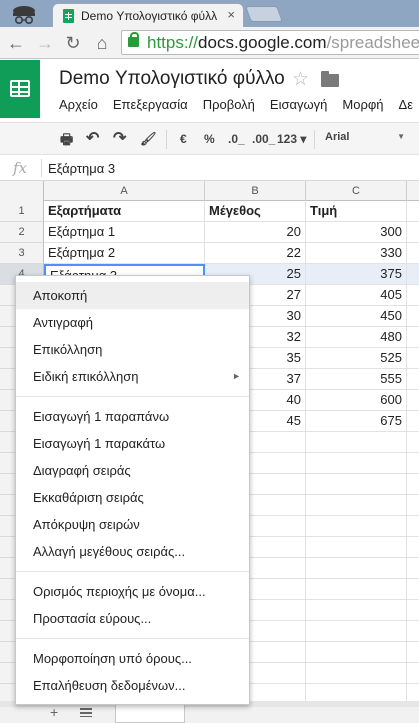  I want to click on formula-input: Εξάρτημα 3, so click(81, 168).